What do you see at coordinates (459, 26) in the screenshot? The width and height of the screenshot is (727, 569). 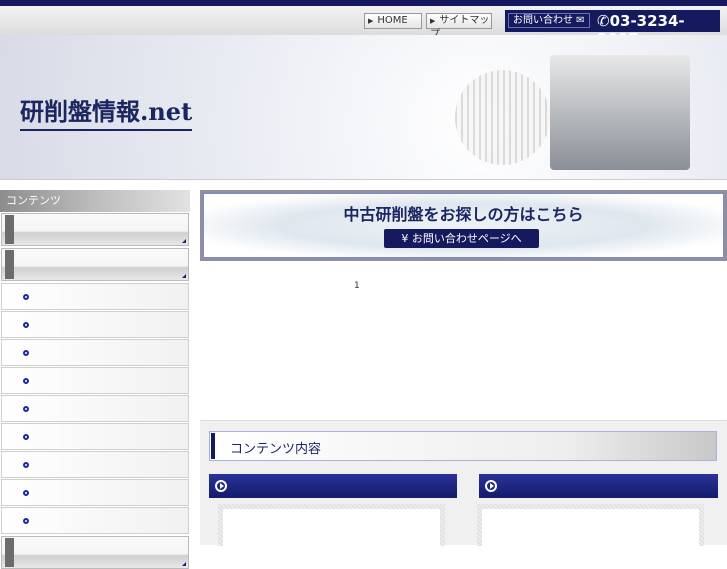 I see `sitemap-button: ▶サイトマップ` at bounding box center [459, 26].